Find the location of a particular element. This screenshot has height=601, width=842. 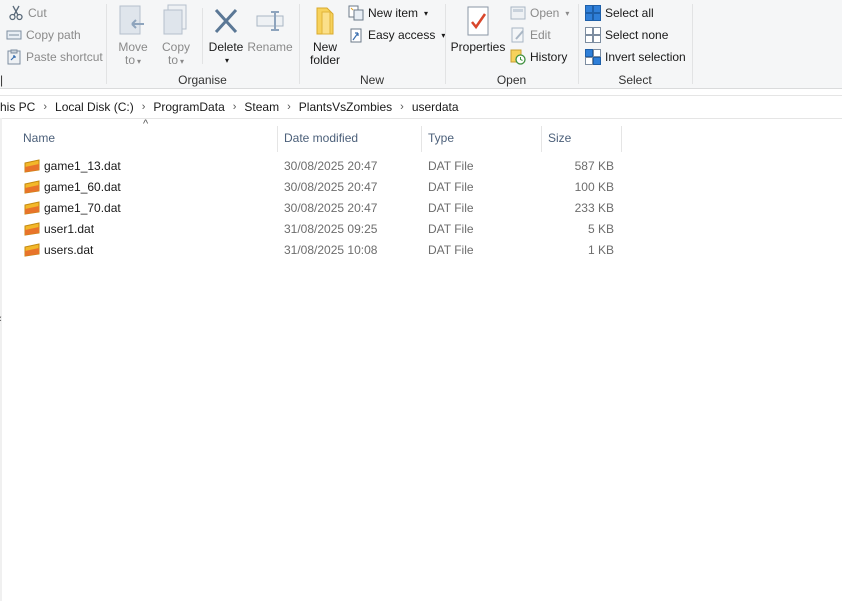

rename-label: Rename is located at coordinates (270, 47).